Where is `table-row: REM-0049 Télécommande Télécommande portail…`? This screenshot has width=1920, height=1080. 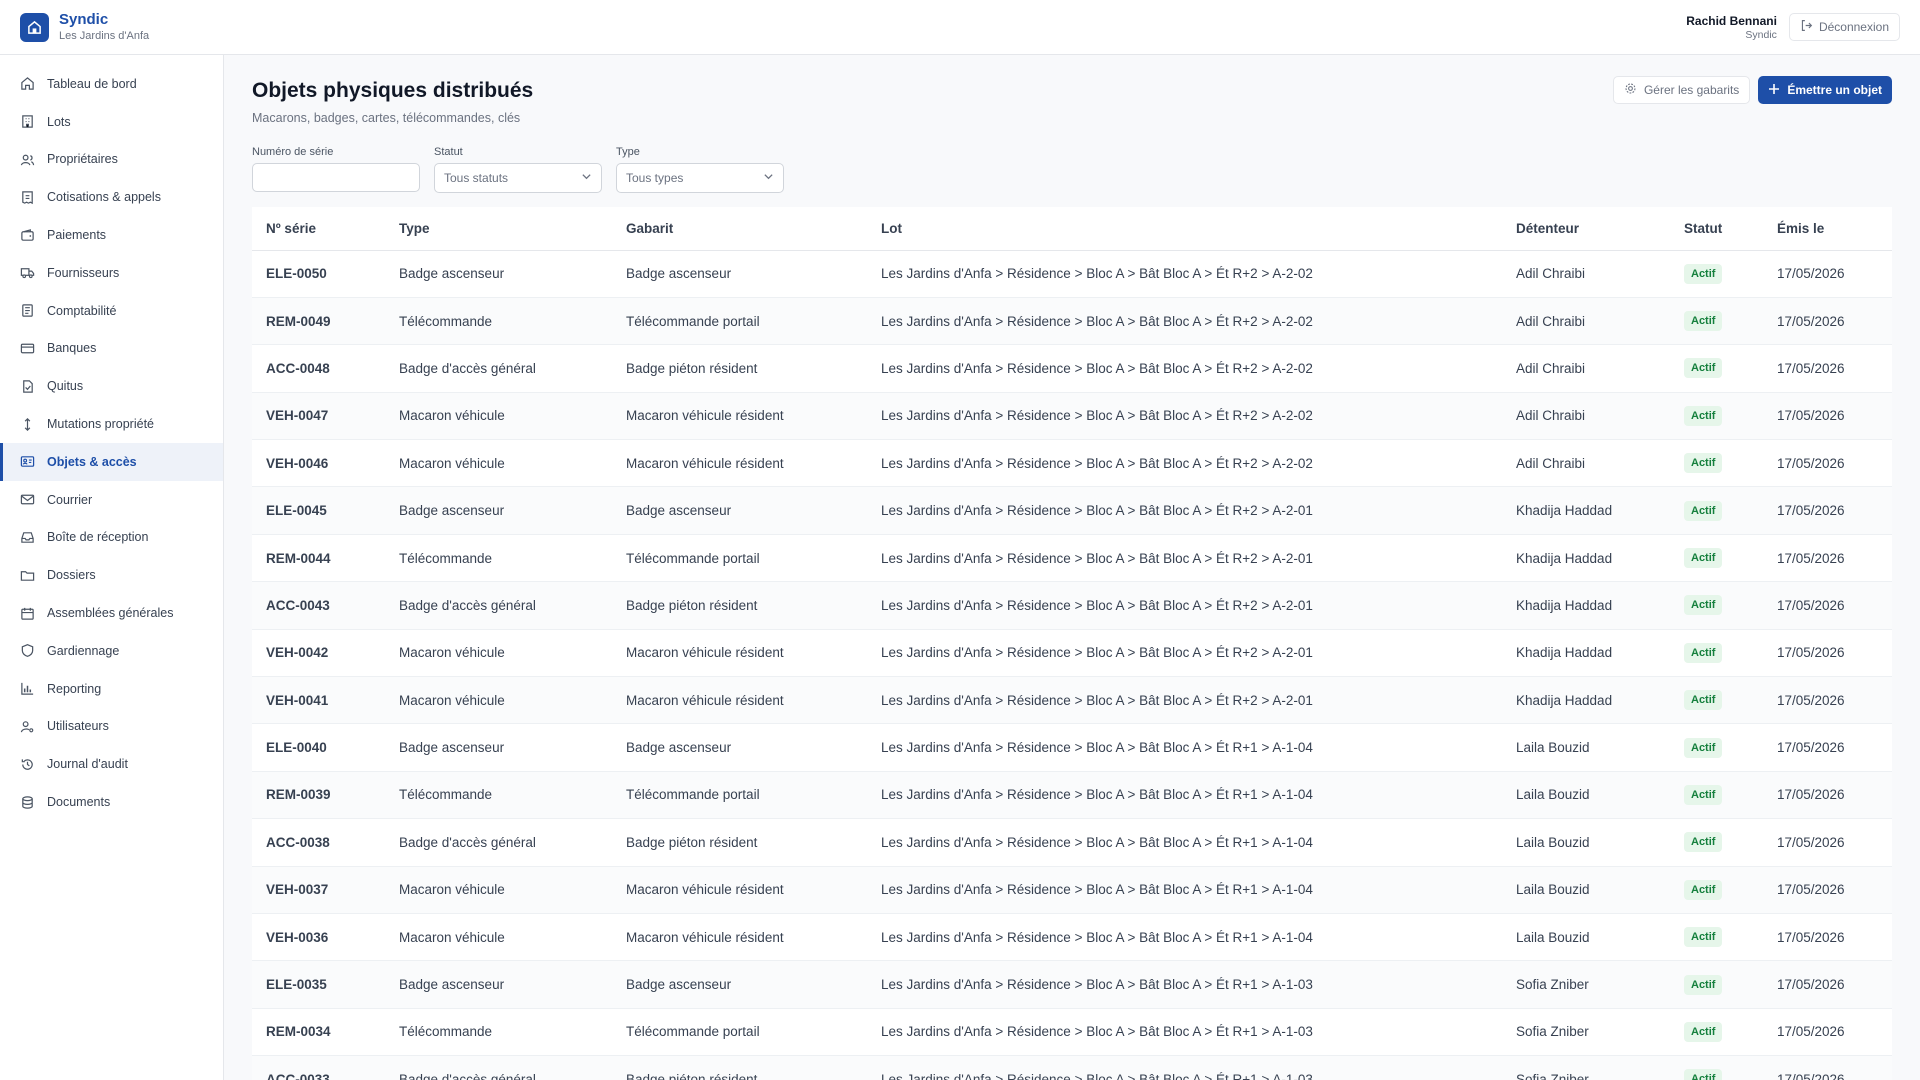 table-row: REM-0049 Télécommande Télécommande portail… is located at coordinates (1072, 321).